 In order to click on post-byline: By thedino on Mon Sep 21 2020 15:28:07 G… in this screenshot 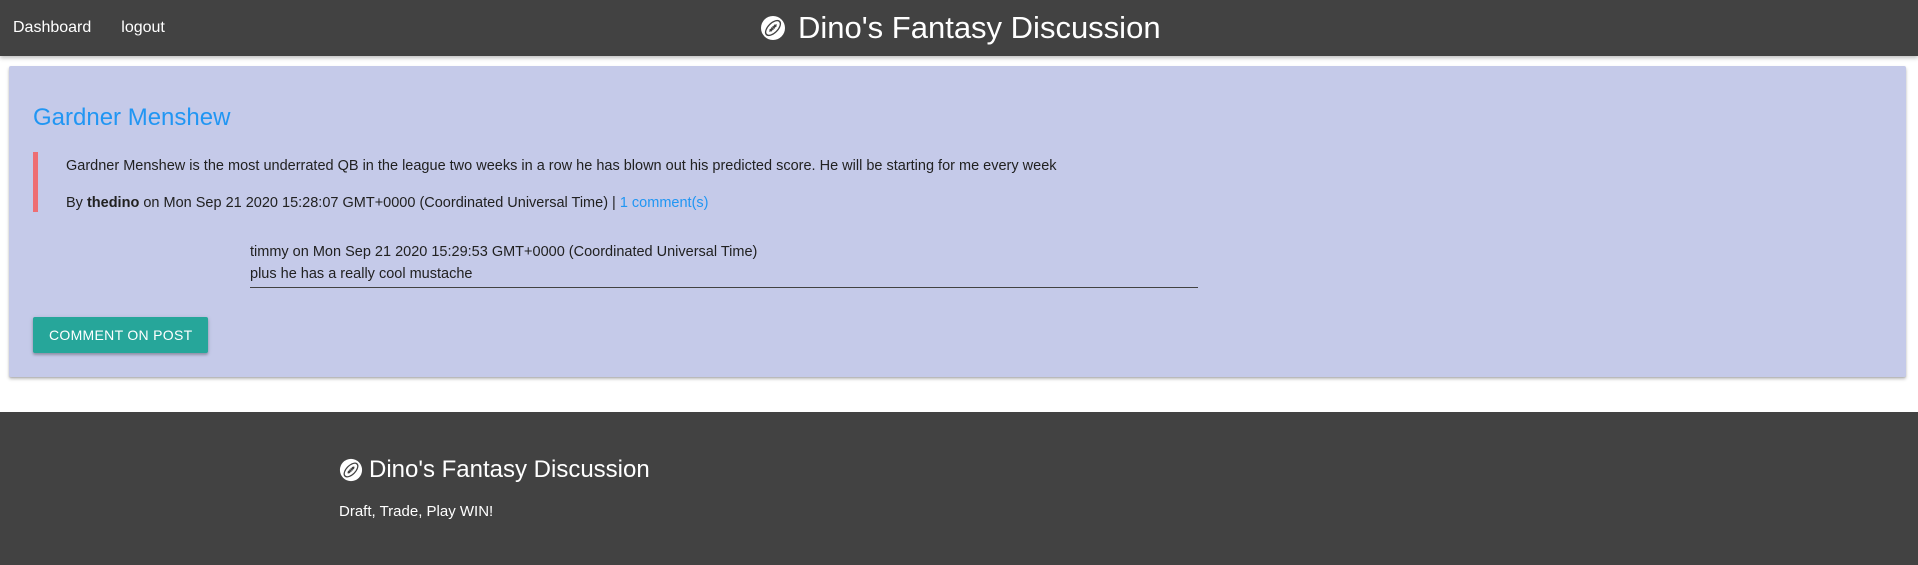, I will do `click(387, 203)`.